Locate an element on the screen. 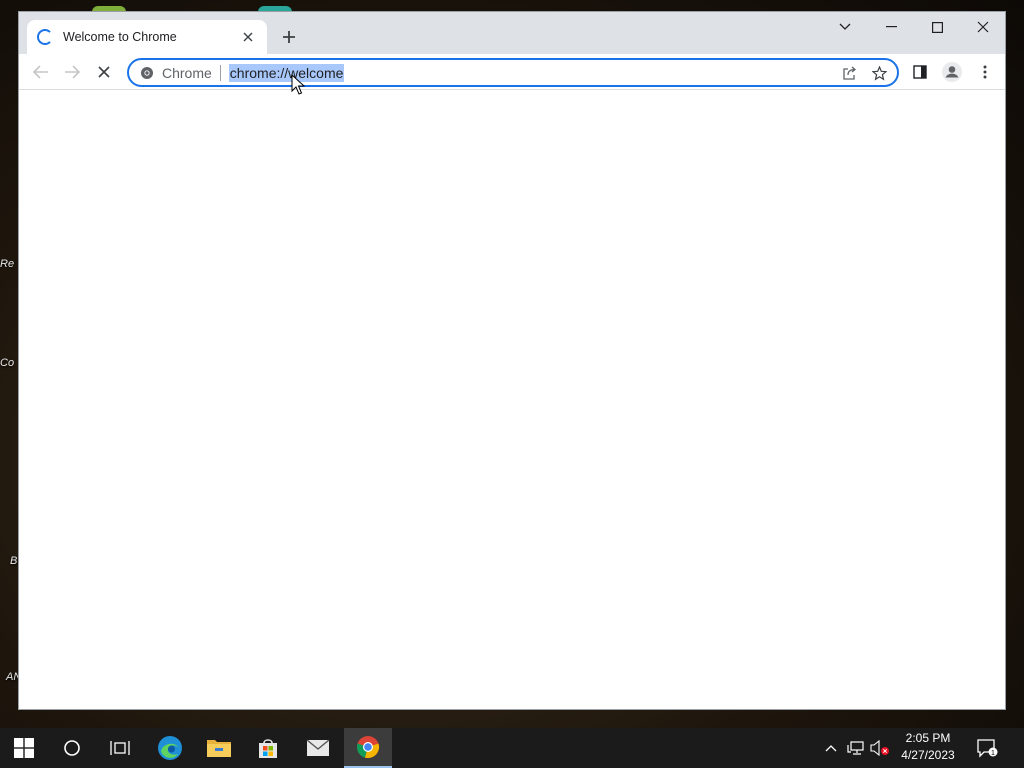 This screenshot has width=1024, height=768. network-button is located at coordinates (856, 748).